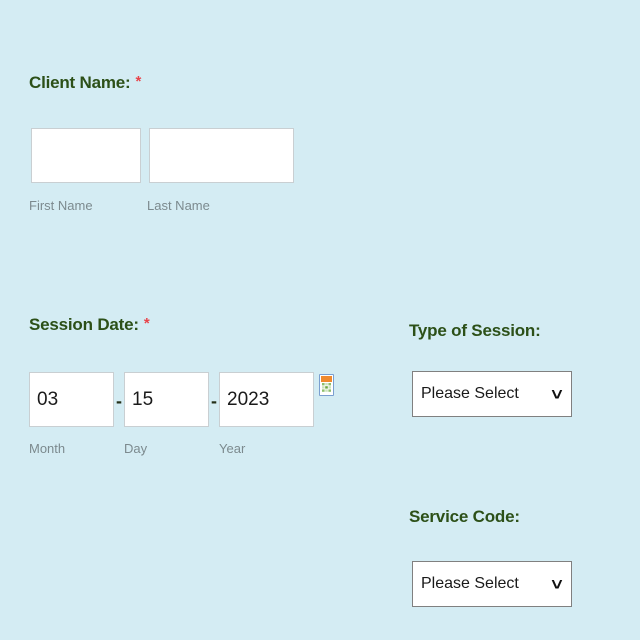  I want to click on session-date-month-value: 03, so click(48, 399).